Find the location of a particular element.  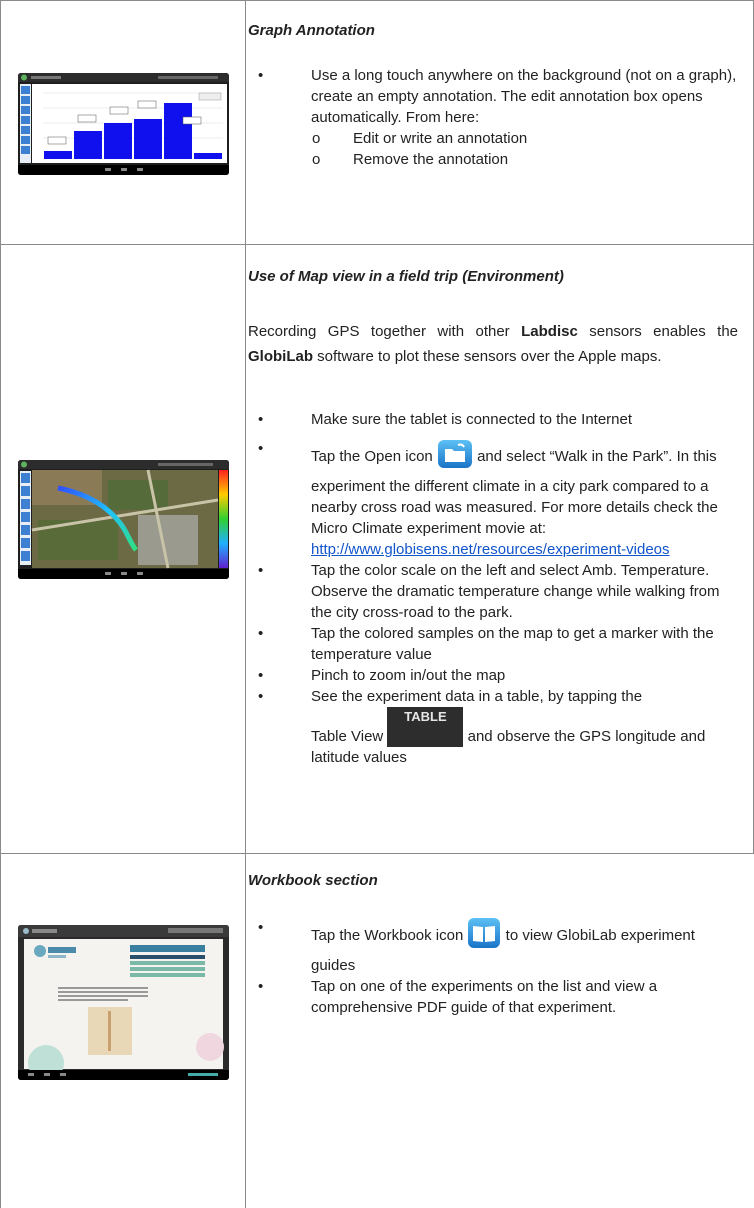

graph-screenshot-thumbnail is located at coordinates (123, 124).